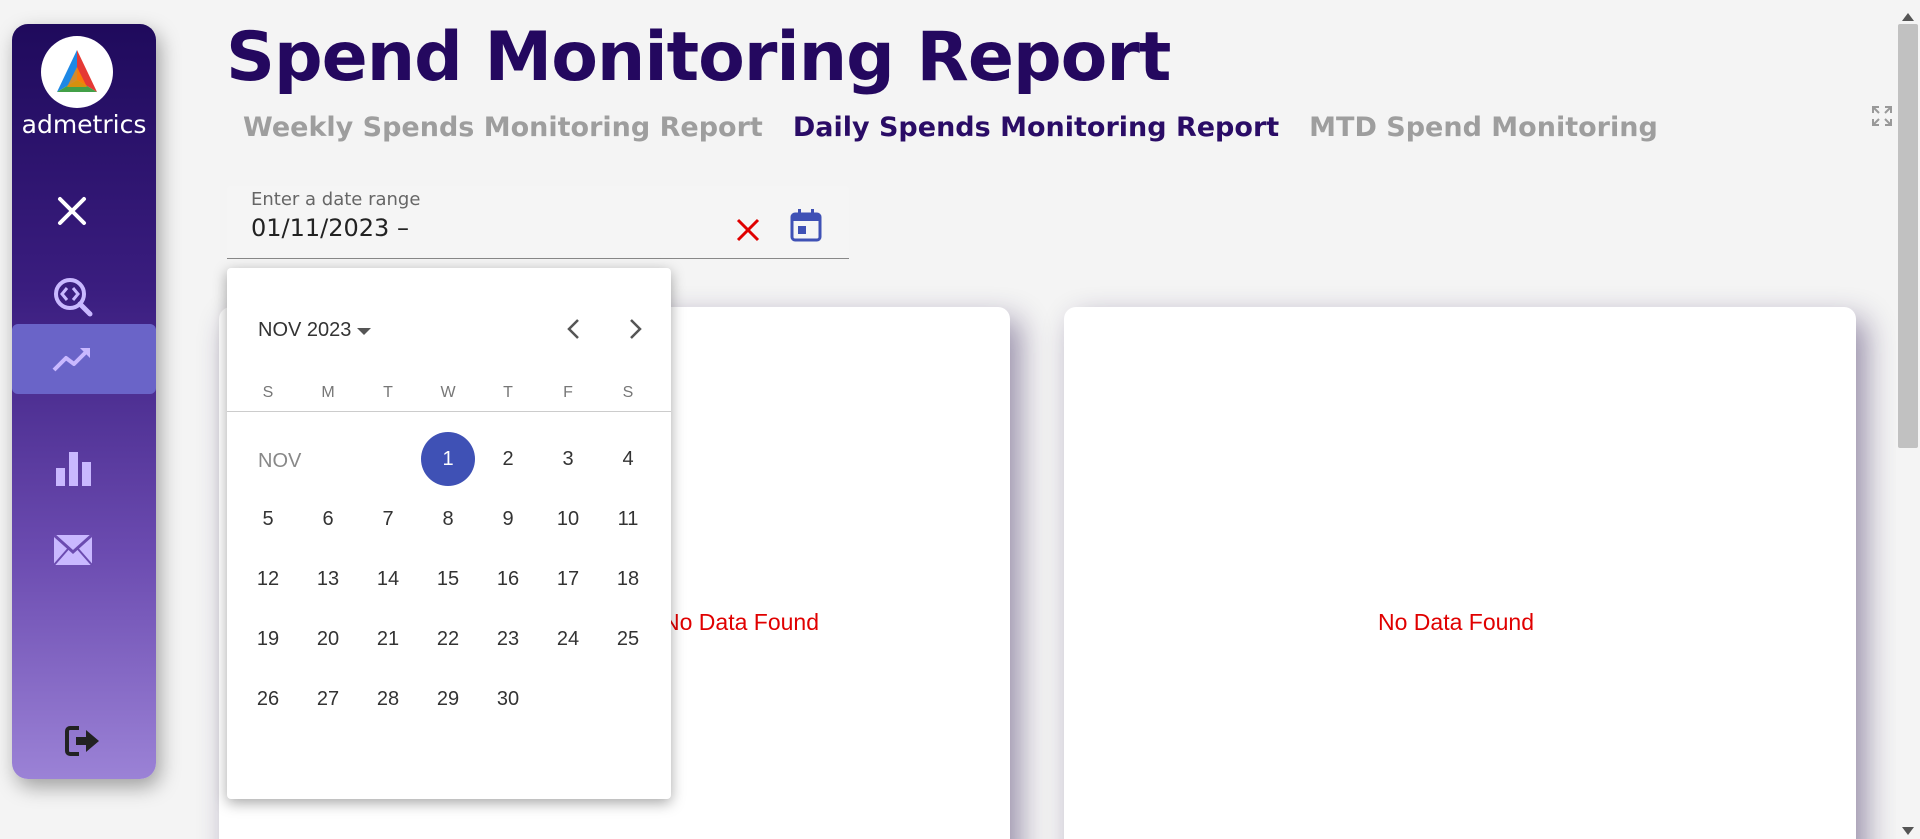 The height and width of the screenshot is (839, 1920). Describe the element at coordinates (73, 468) in the screenshot. I see `bar-chart-icon` at that location.